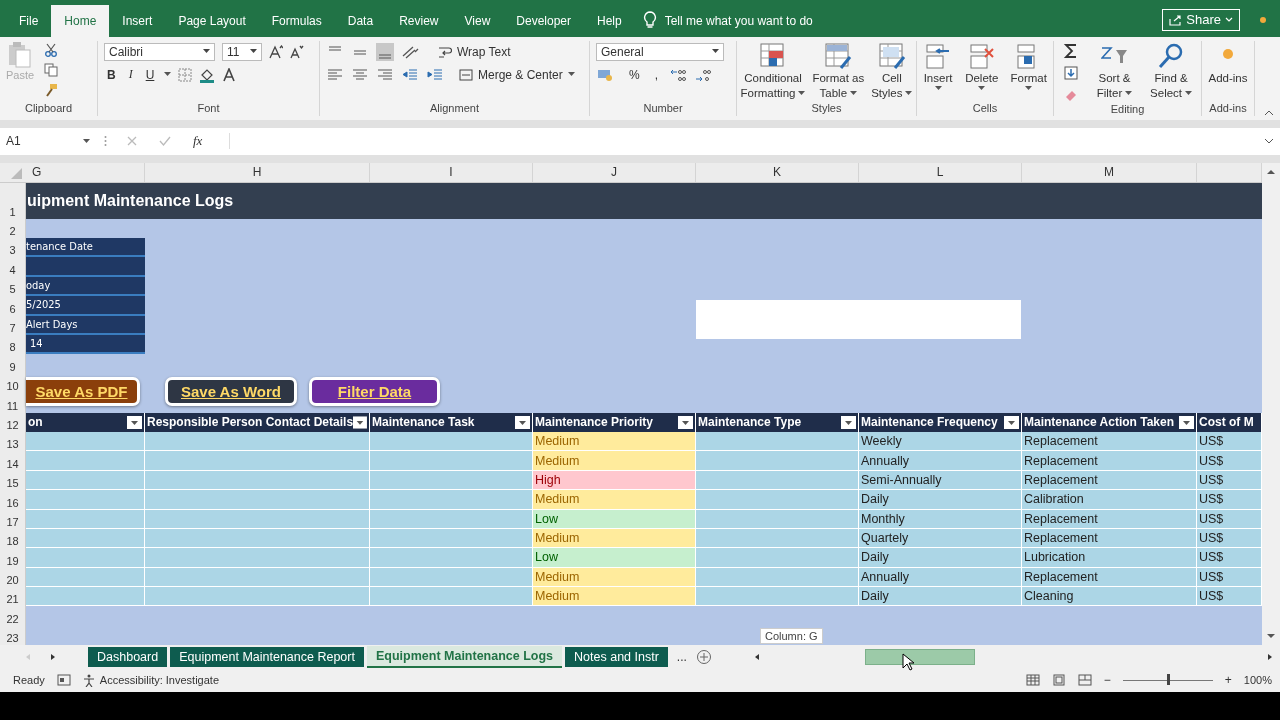  What do you see at coordinates (773, 70) in the screenshot?
I see `ribbon-button: Conditional Formatting` at bounding box center [773, 70].